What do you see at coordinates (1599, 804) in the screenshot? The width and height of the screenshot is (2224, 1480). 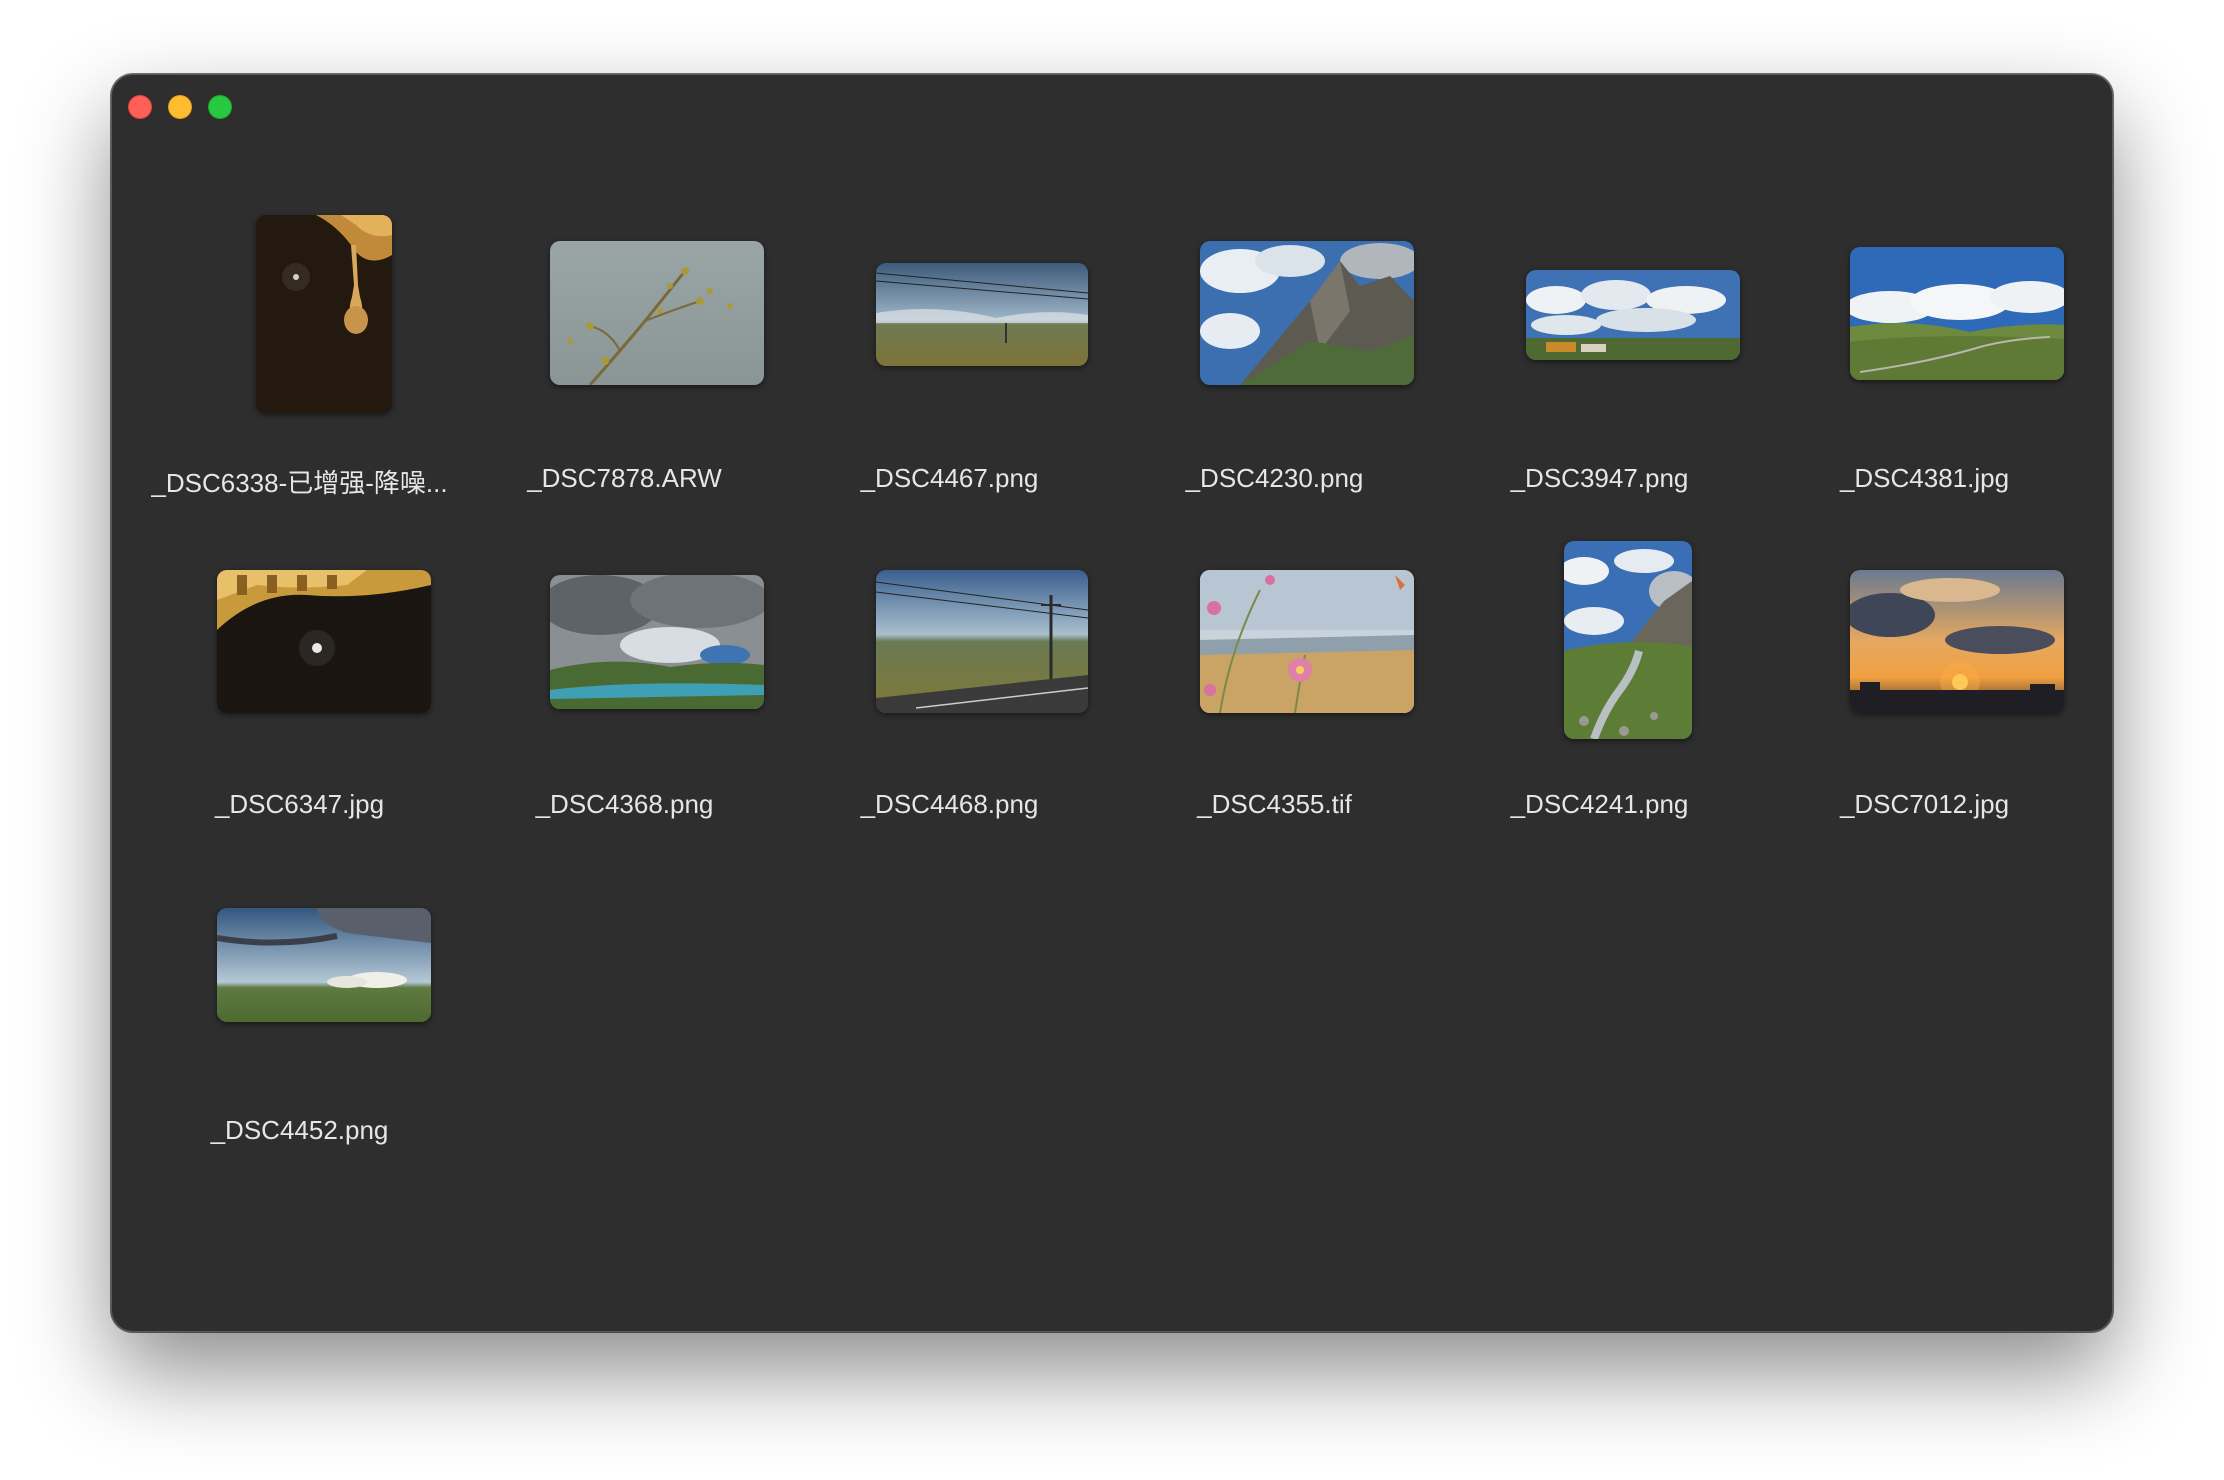 I see `file-name: _DSC4241.png` at bounding box center [1599, 804].